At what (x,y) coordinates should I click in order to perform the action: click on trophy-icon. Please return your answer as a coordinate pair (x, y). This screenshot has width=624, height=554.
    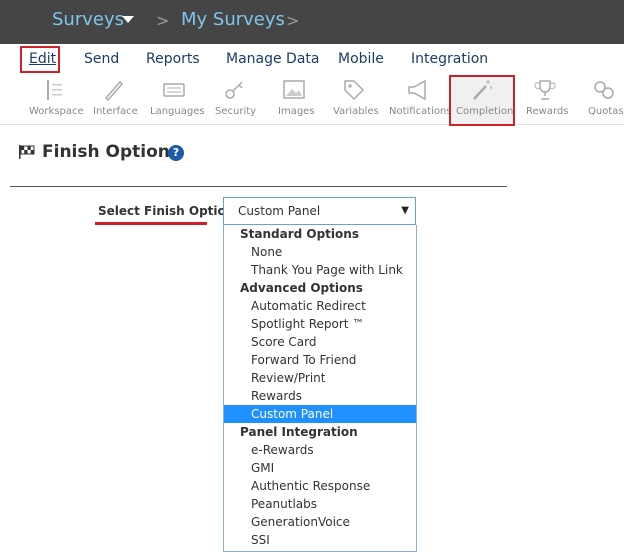
    Looking at the image, I should click on (545, 90).